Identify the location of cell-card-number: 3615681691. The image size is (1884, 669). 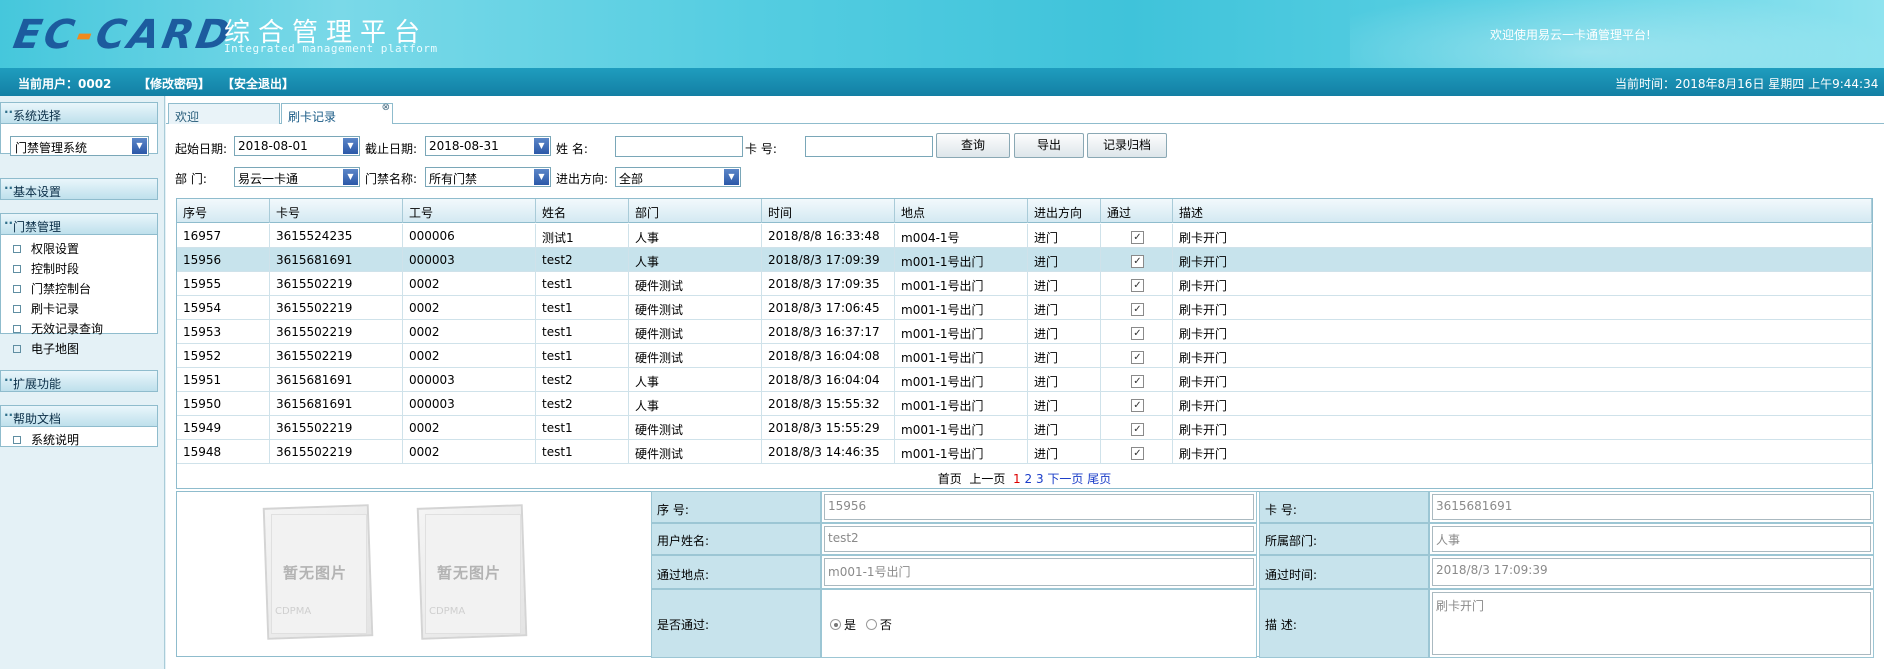
(336, 404).